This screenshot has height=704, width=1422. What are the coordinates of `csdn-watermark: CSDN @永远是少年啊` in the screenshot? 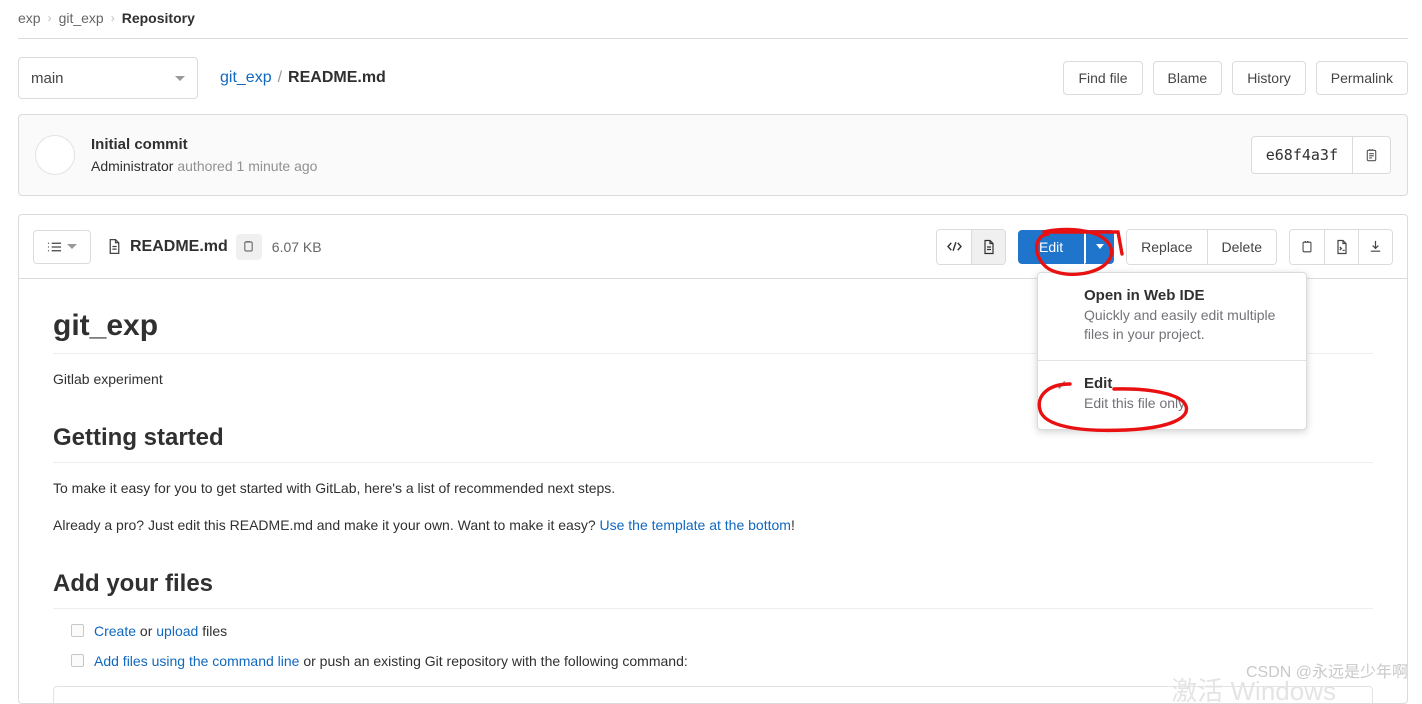 It's located at (1326, 672).